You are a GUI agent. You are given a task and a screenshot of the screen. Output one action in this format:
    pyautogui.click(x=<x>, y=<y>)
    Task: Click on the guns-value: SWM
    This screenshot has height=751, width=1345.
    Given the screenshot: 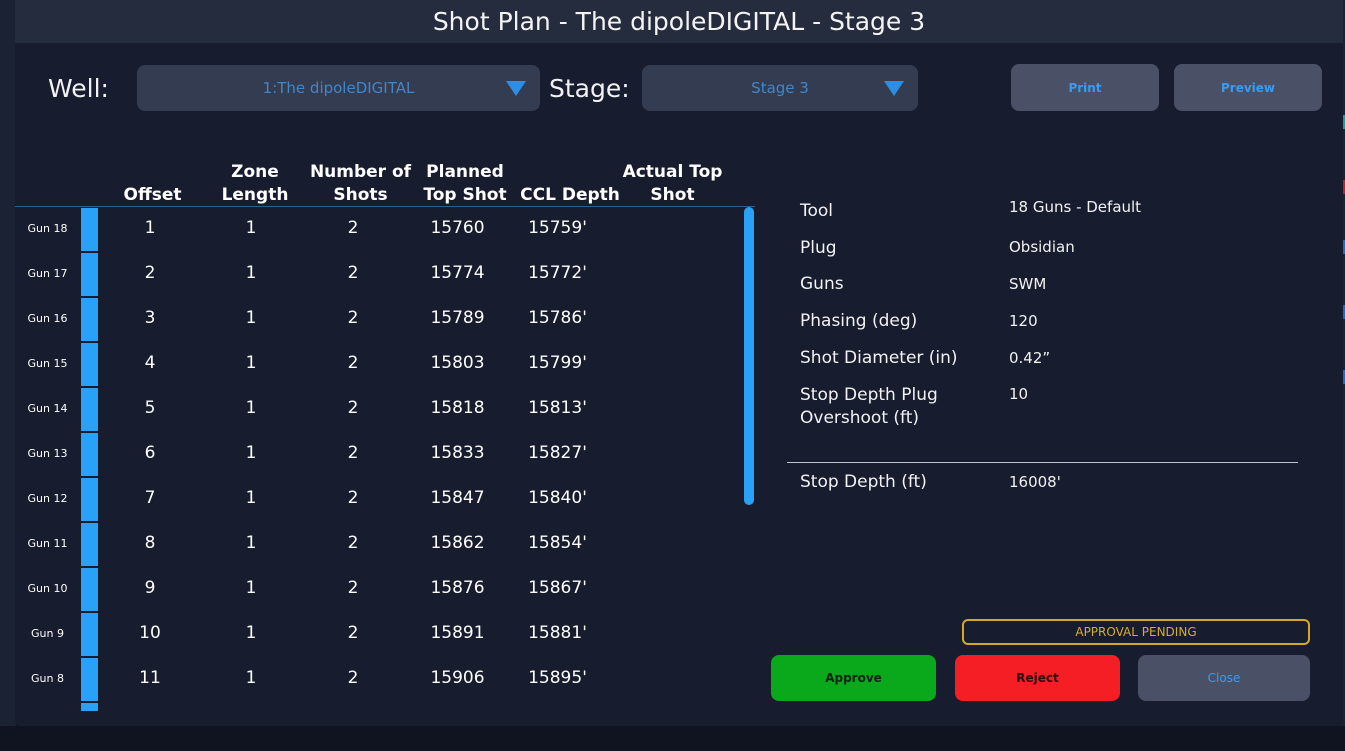 What is the action you would take?
    pyautogui.click(x=1028, y=284)
    